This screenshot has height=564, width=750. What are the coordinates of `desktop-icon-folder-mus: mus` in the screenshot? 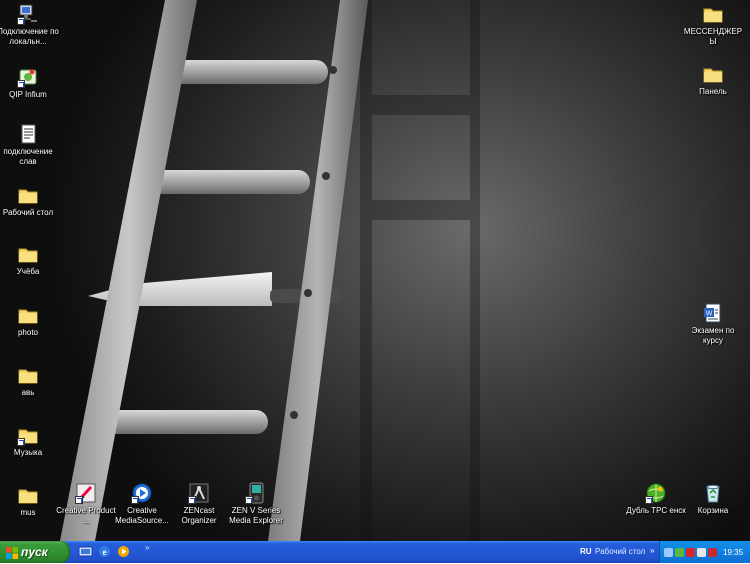 It's located at (30, 501).